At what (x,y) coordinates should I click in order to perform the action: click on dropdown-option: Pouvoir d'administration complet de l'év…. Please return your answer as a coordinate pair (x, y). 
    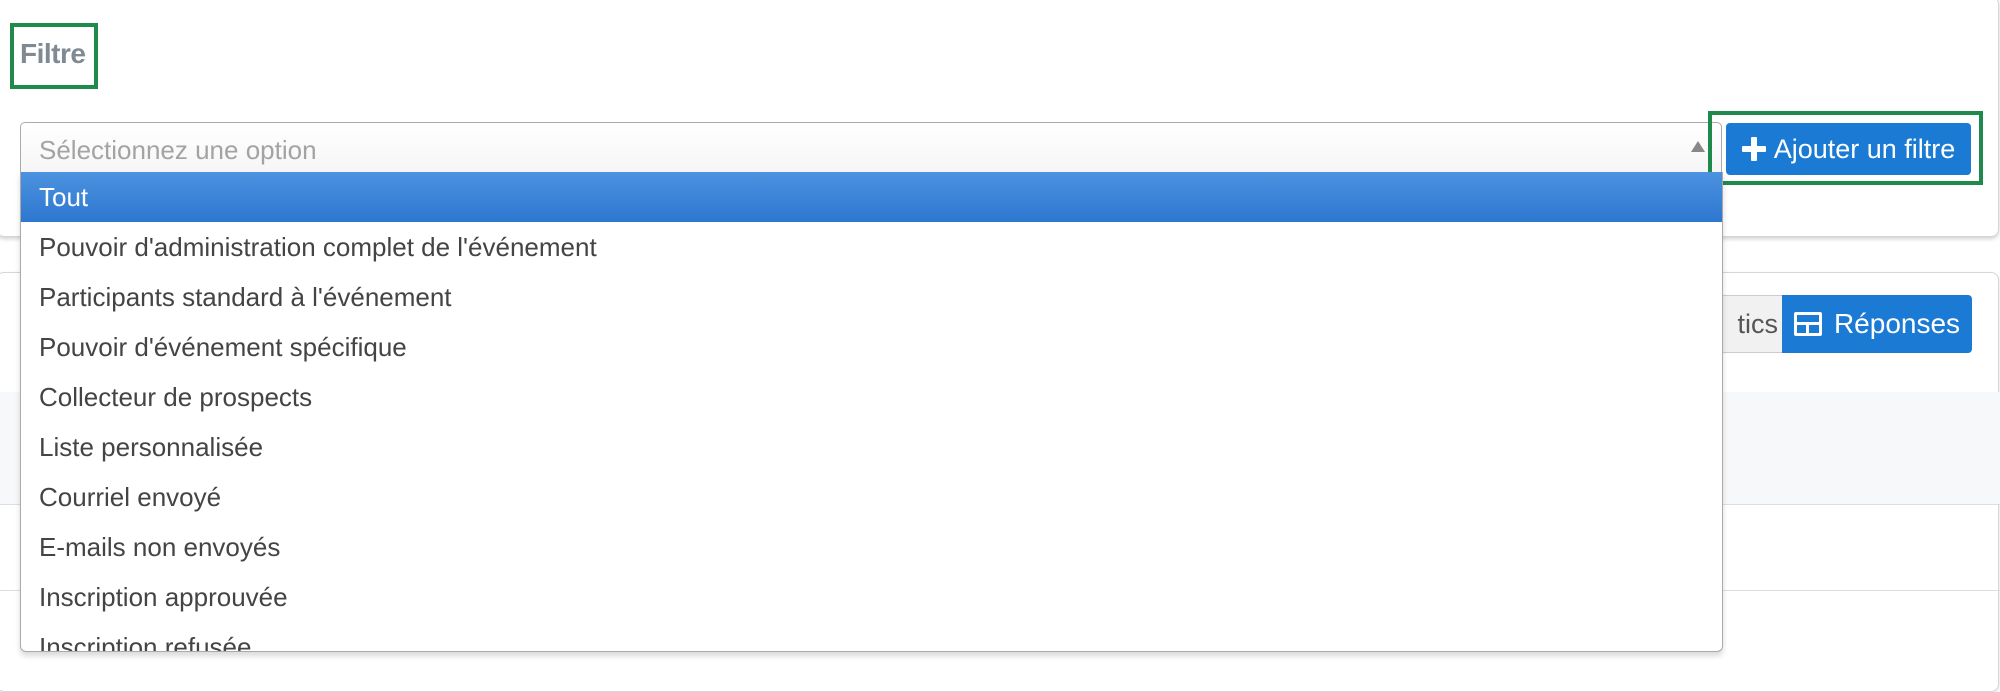
    Looking at the image, I should click on (871, 247).